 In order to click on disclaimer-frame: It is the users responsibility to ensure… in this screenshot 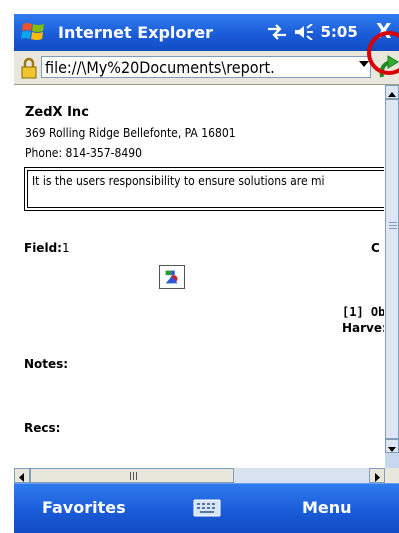, I will do `click(204, 189)`.